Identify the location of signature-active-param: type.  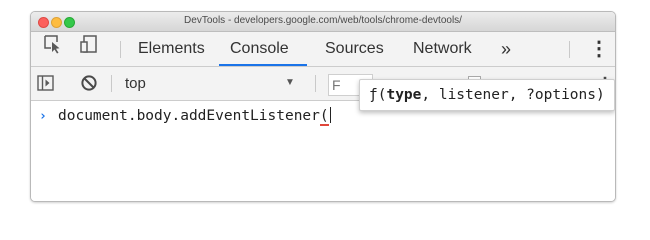
(404, 95).